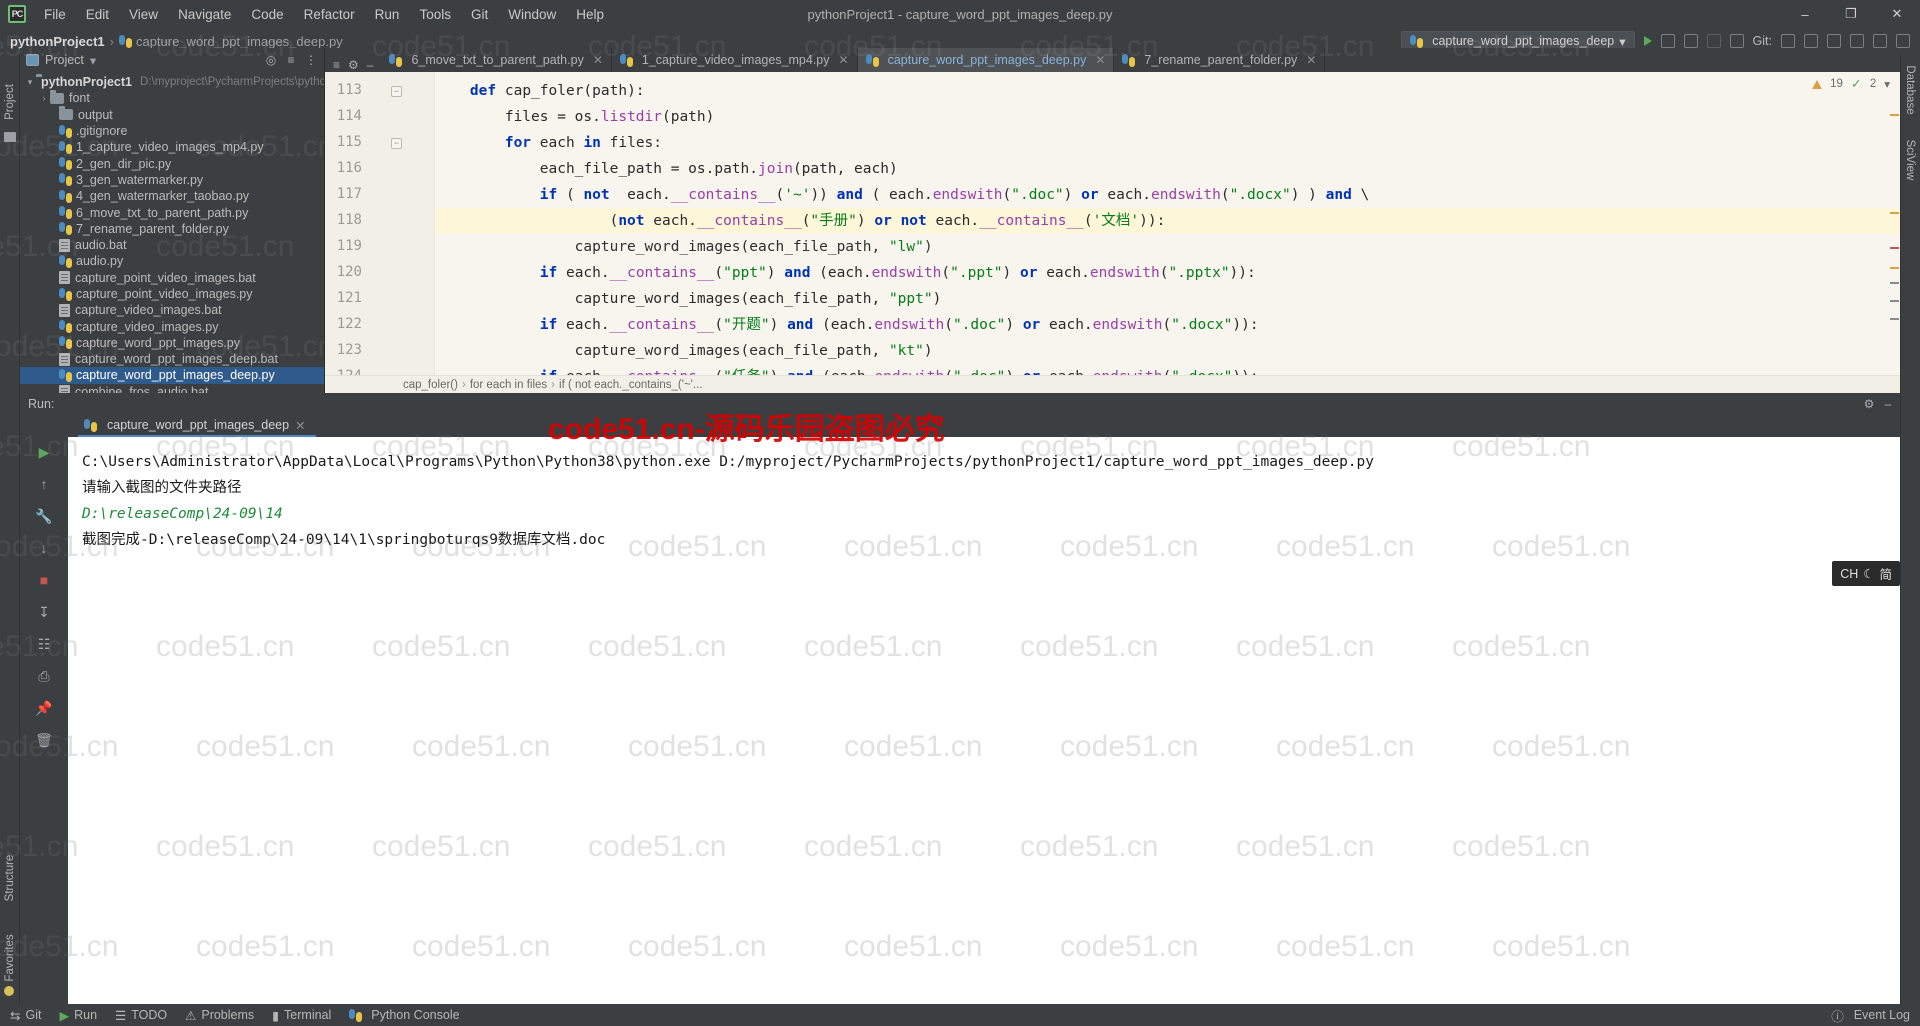 The image size is (1920, 1026). I want to click on scroll-down-icon: ↓, so click(44, 548).